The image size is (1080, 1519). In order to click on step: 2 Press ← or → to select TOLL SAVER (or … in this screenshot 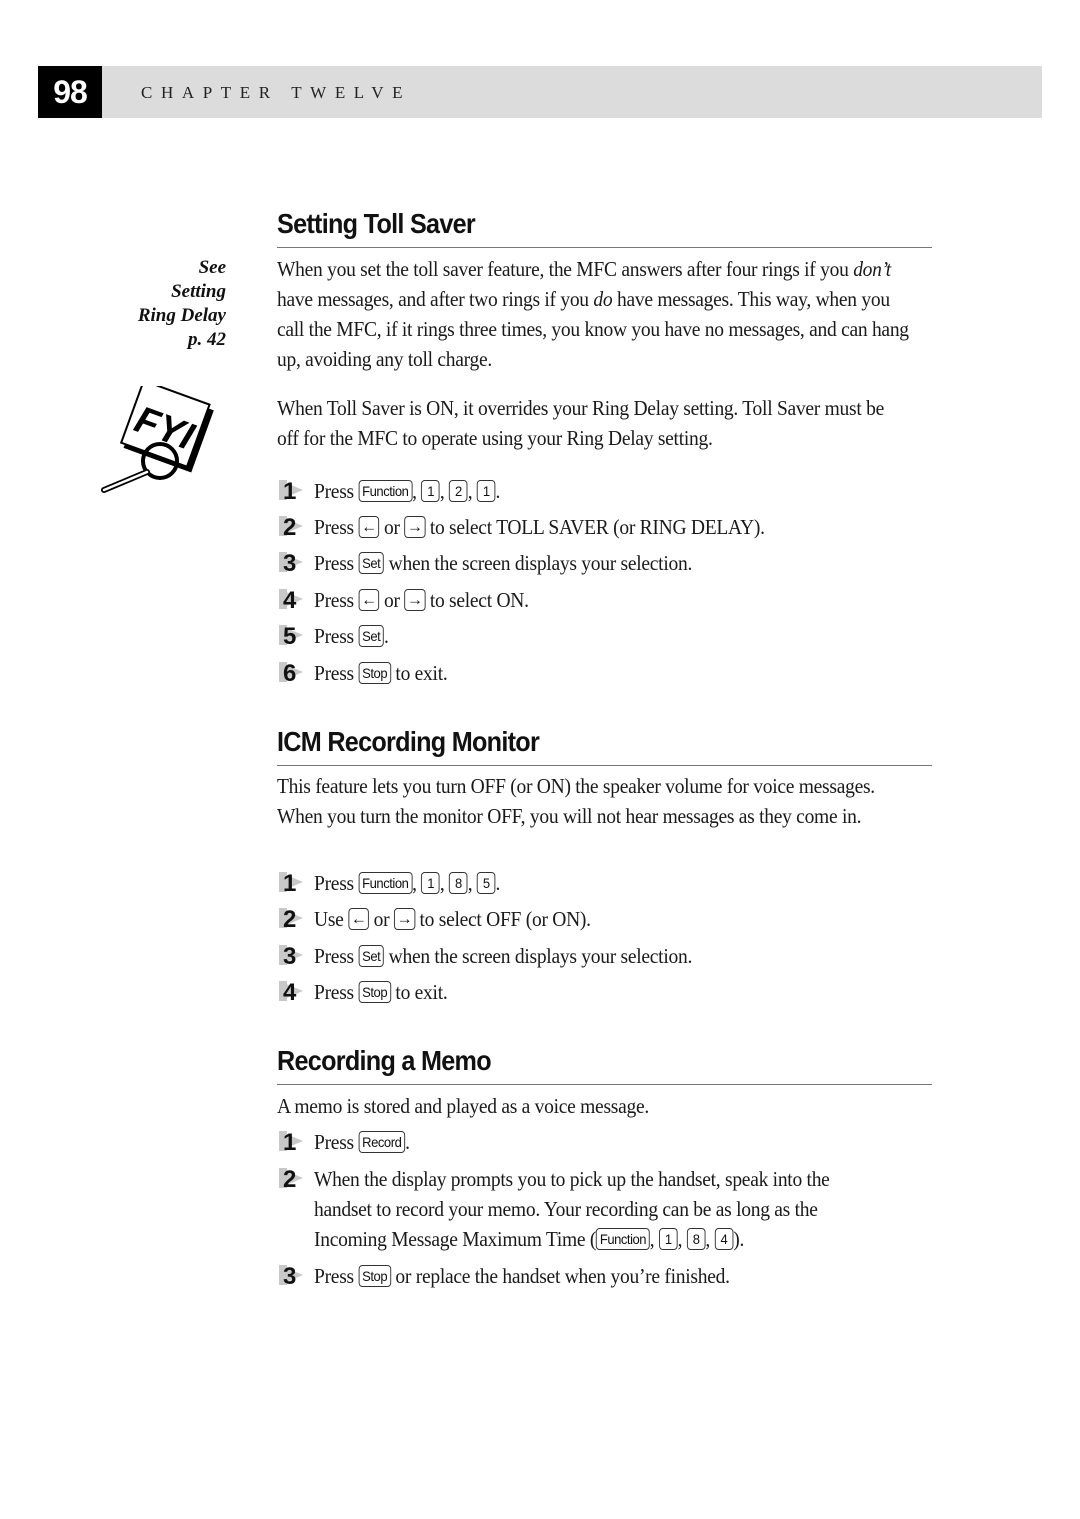, I will do `click(619, 527)`.